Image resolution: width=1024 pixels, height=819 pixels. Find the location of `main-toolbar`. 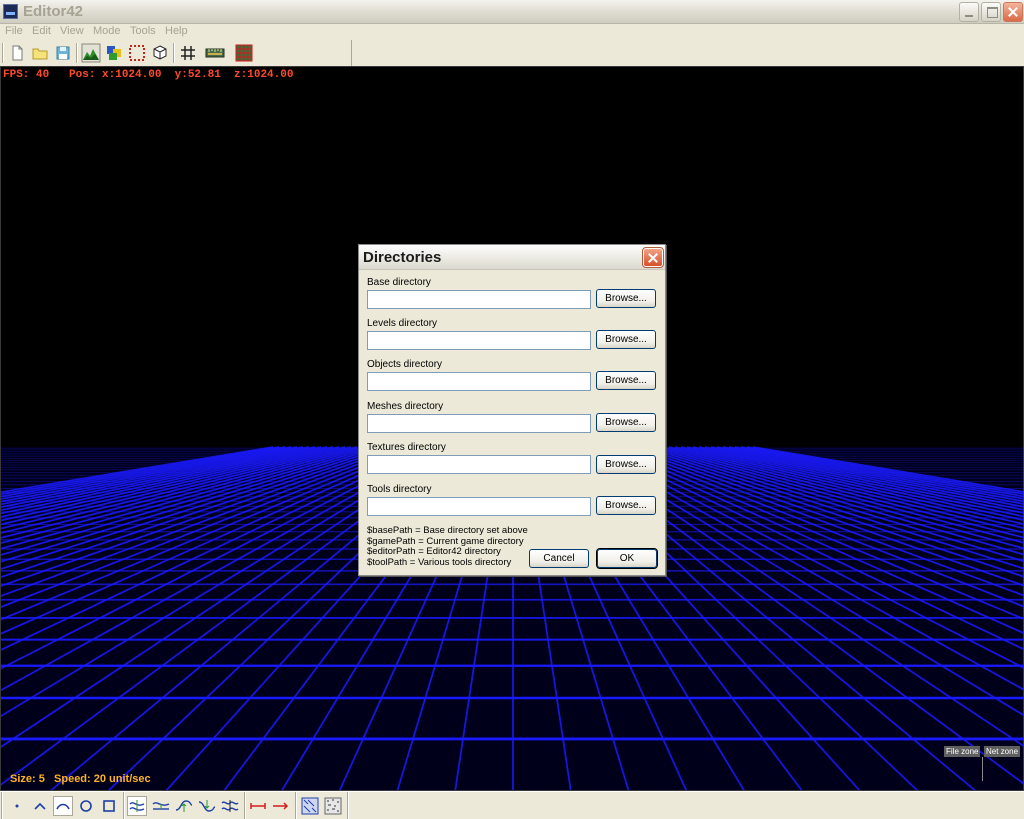

main-toolbar is located at coordinates (176, 53).